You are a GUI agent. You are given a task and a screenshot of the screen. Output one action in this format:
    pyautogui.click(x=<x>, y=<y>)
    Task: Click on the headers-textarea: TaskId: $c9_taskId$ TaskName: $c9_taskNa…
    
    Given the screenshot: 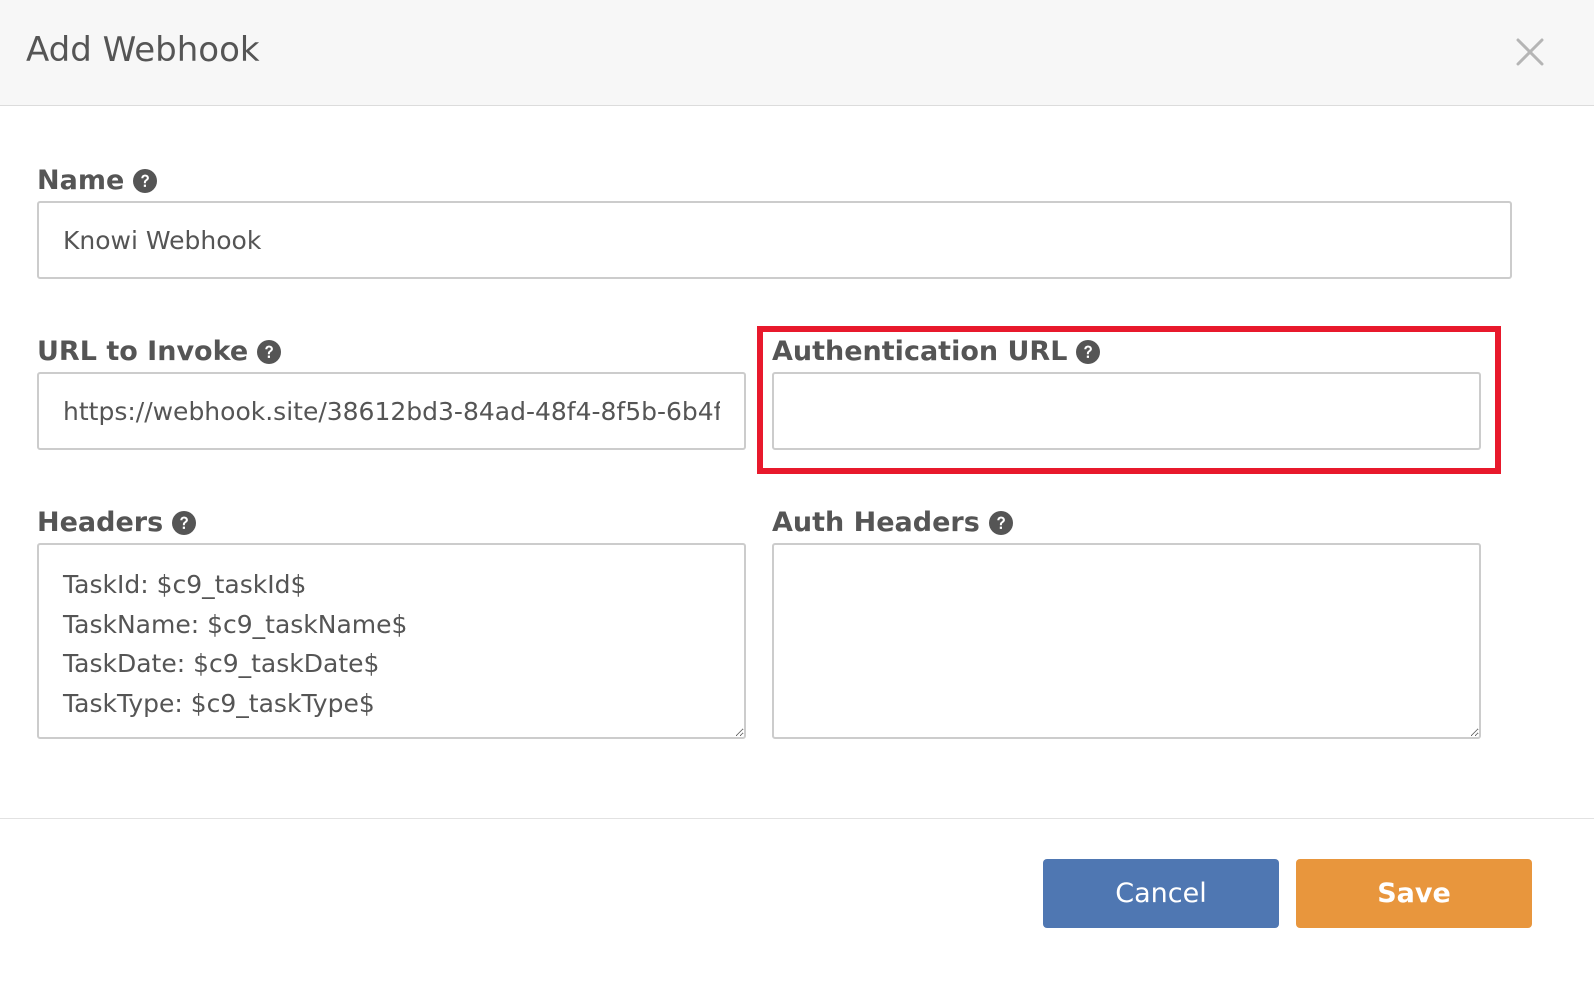 What is the action you would take?
    pyautogui.click(x=391, y=641)
    